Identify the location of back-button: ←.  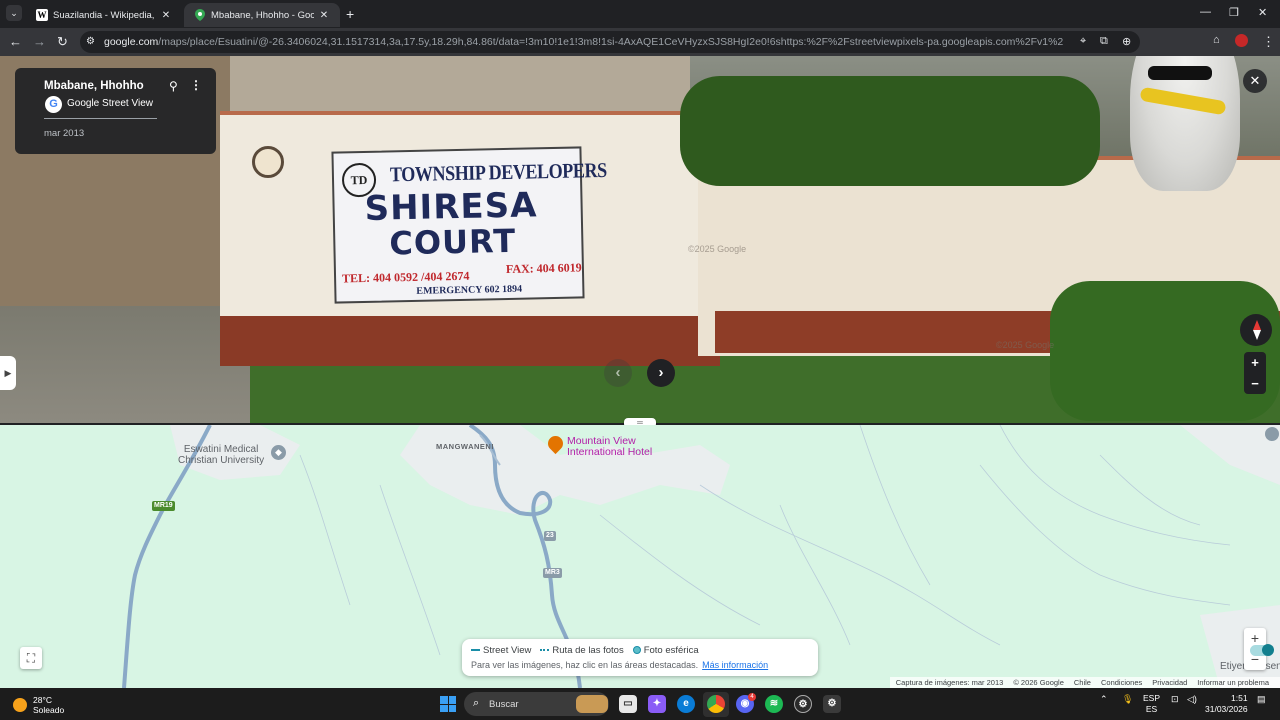
(15, 41).